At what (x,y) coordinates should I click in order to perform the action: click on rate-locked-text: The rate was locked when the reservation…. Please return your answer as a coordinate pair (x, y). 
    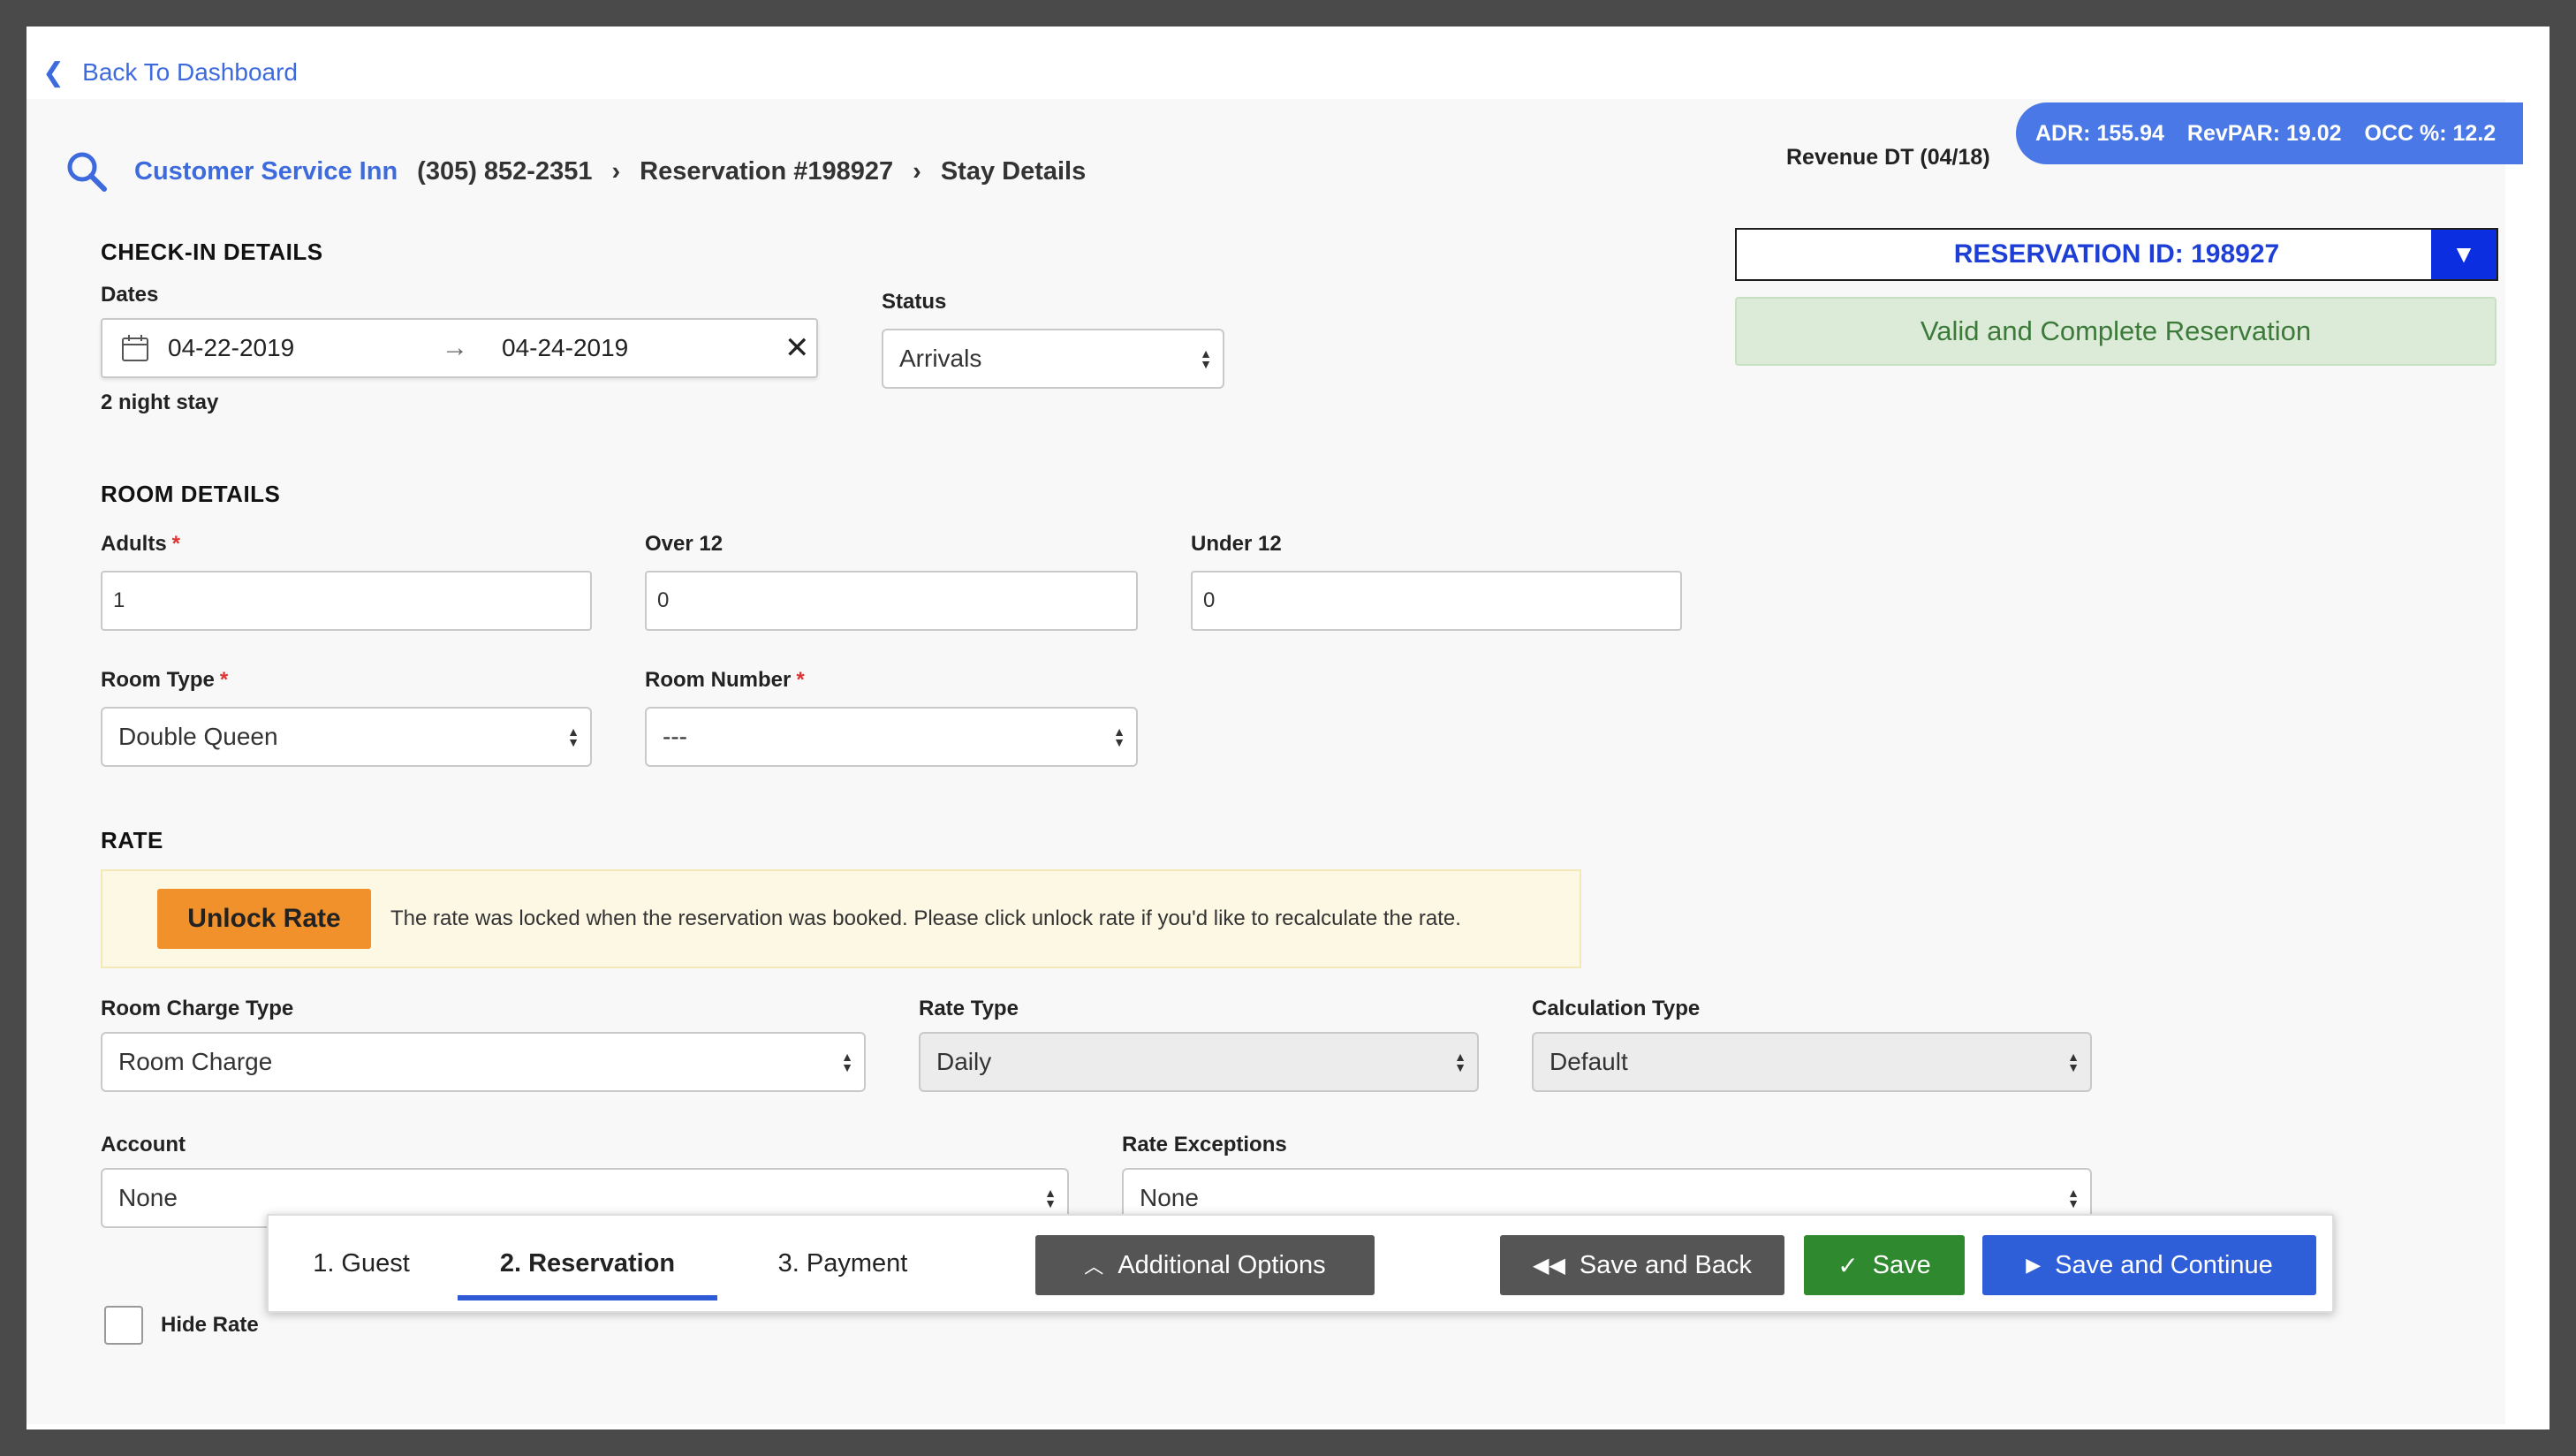
    Looking at the image, I should click on (926, 918).